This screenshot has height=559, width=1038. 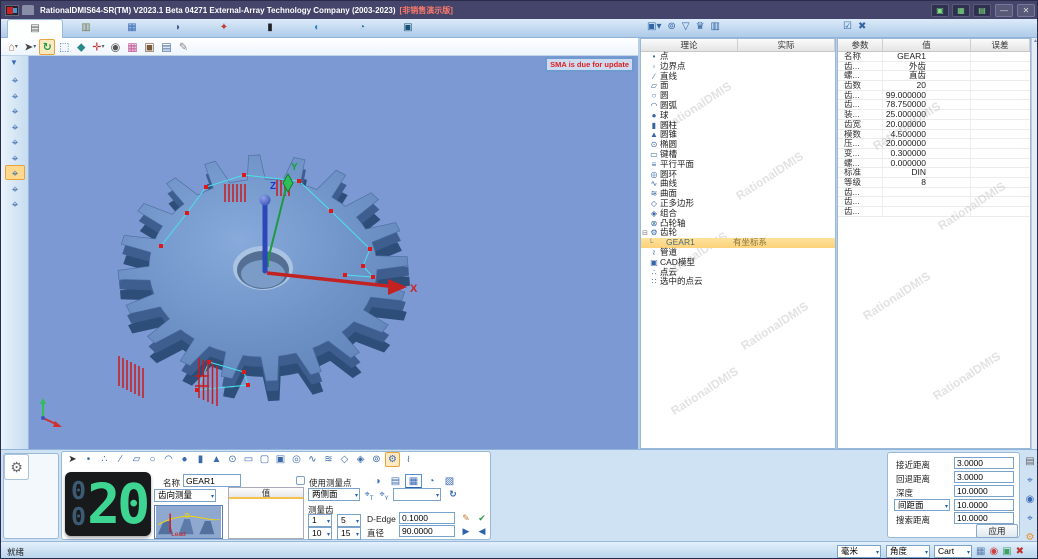 I want to click on crown-button: ♛, so click(x=700, y=26).